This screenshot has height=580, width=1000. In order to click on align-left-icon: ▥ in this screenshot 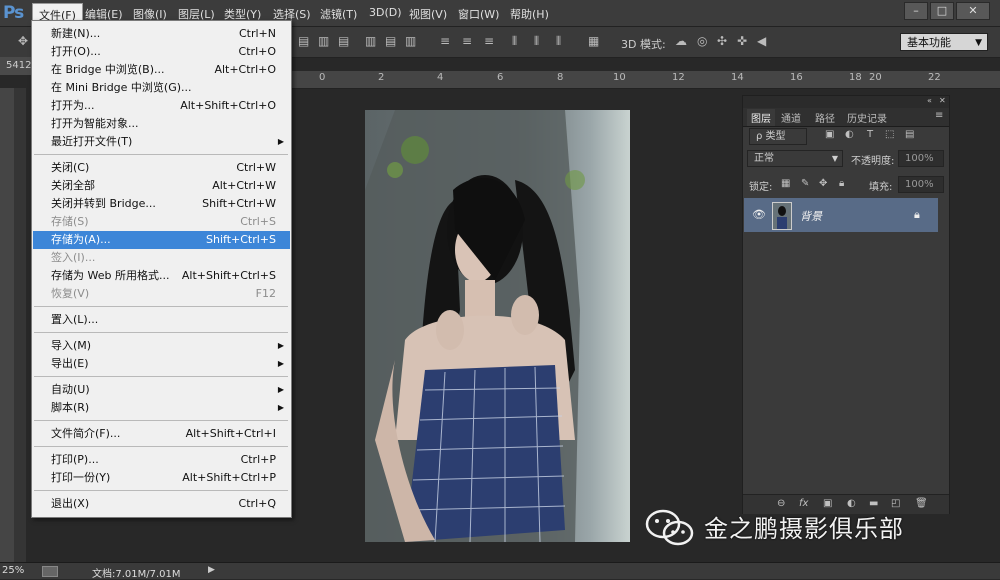, I will do `click(371, 41)`.